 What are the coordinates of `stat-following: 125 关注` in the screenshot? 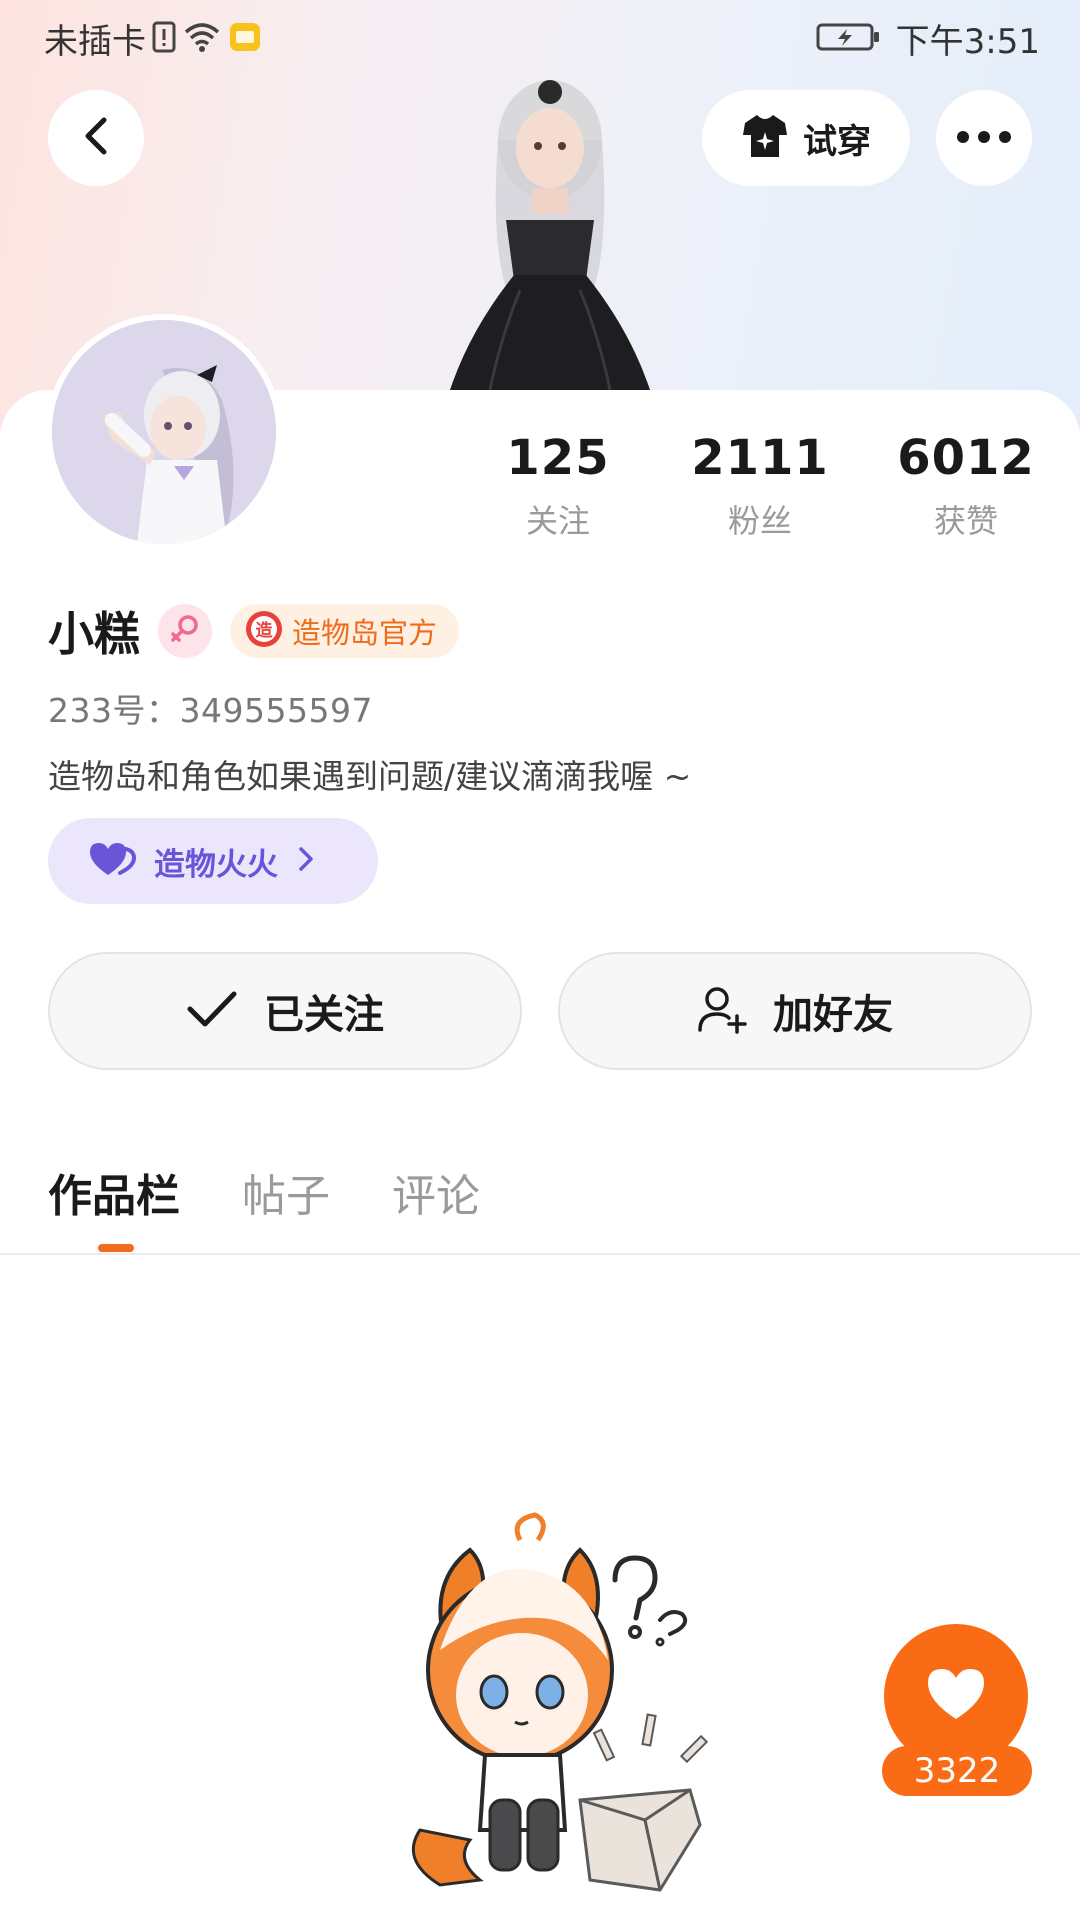 It's located at (558, 486).